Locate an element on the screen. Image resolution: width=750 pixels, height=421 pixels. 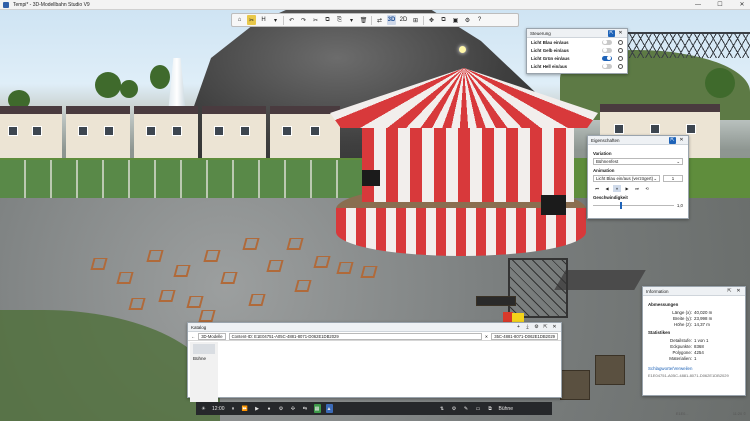
signal-icon: ✣ is located at coordinates (293, 408).